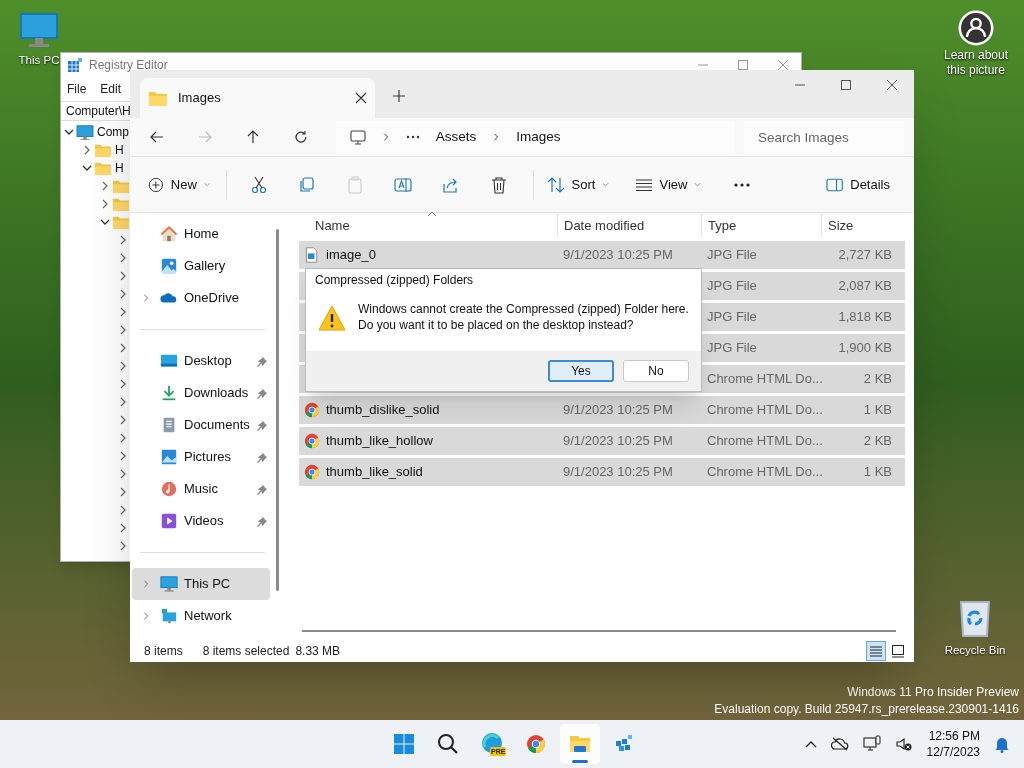  What do you see at coordinates (523, 309) in the screenshot?
I see `dialog-message: Windows cannot create the Compressed (zipped) Folder here.` at bounding box center [523, 309].